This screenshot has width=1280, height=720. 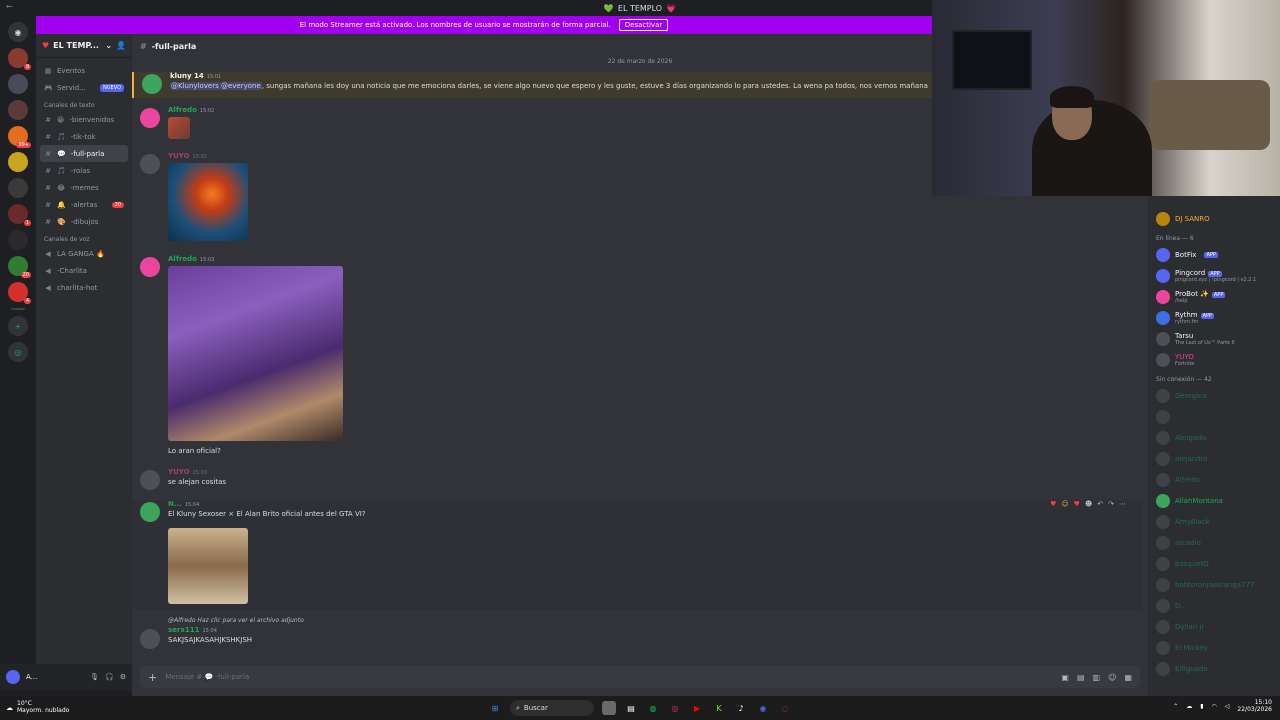 I want to click on member-item: bobtoronjaestanga777, so click(x=1214, y=584).